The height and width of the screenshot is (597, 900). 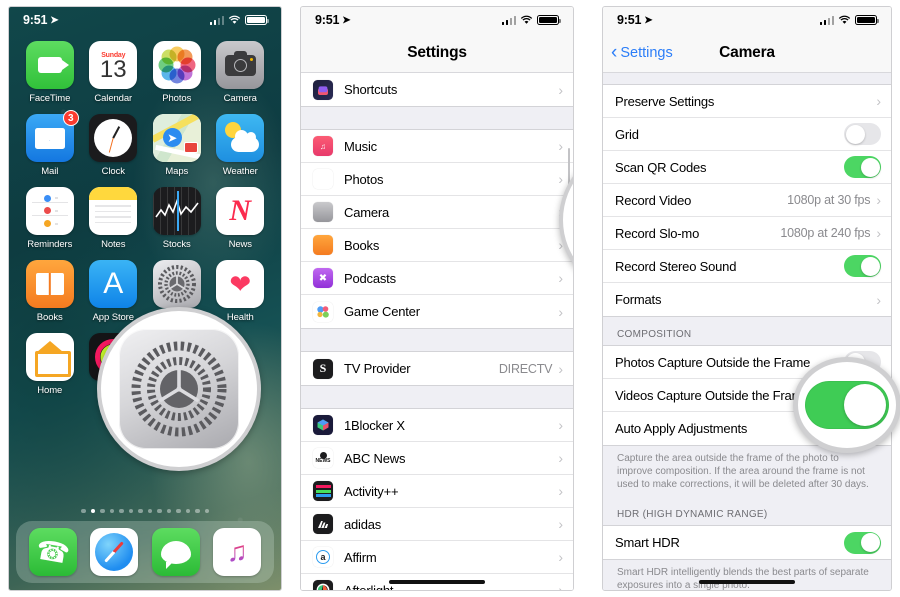 What do you see at coordinates (364, 179) in the screenshot?
I see `row-label: Photos` at bounding box center [364, 179].